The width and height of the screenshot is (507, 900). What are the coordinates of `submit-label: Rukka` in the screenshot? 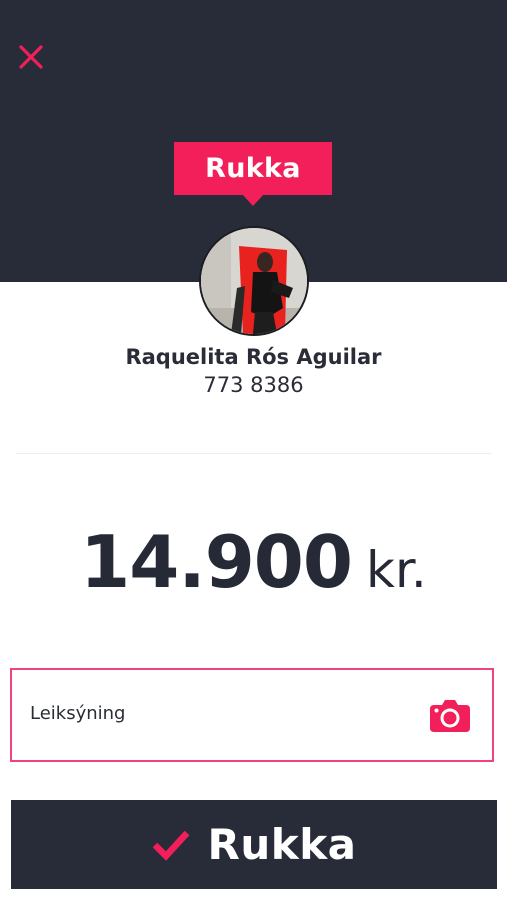 It's located at (282, 844).